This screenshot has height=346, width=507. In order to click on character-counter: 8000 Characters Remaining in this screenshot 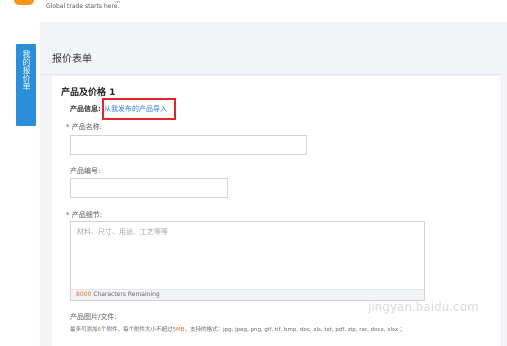, I will do `click(118, 294)`.